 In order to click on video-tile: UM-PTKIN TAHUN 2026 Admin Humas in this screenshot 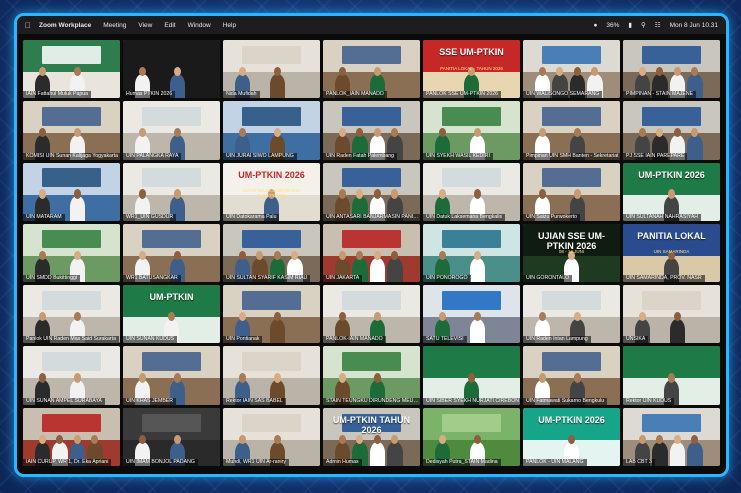, I will do `click(371, 436)`.